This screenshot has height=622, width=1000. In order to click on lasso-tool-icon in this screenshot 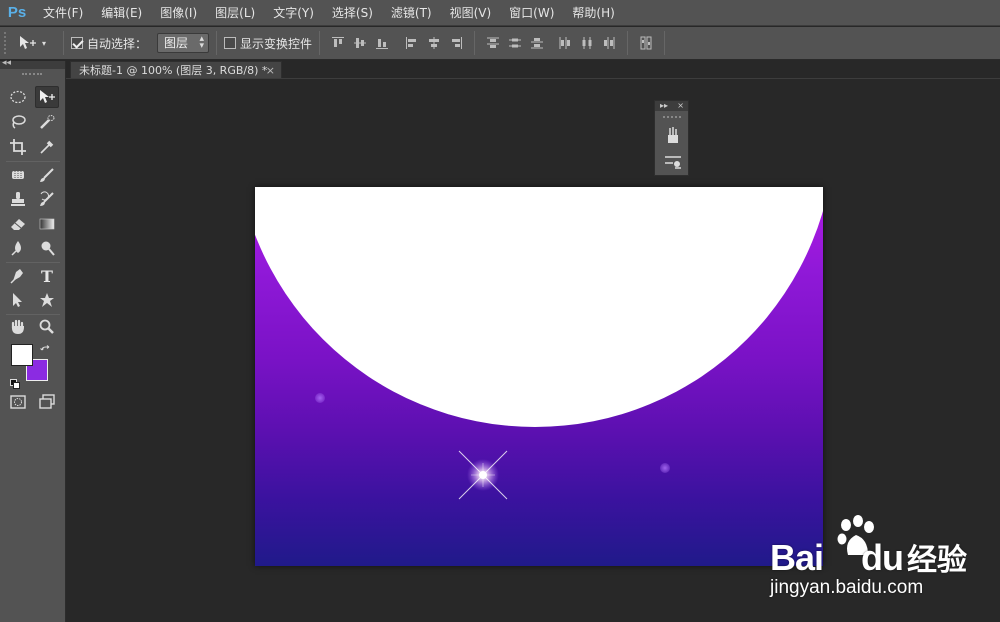, I will do `click(19, 122)`.